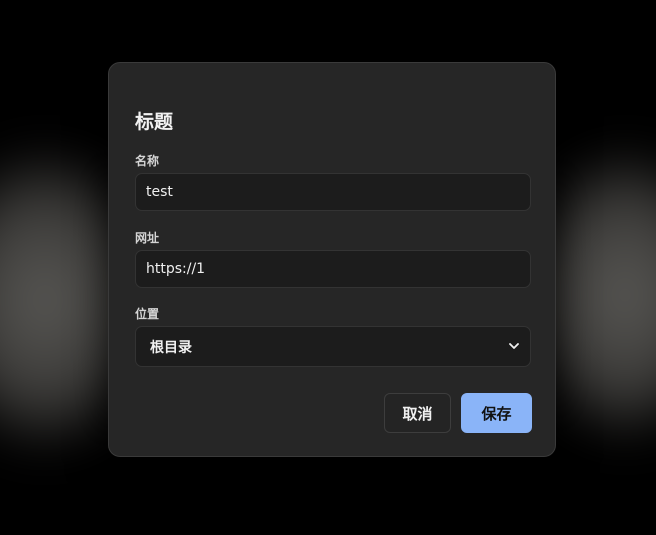  What do you see at coordinates (147, 314) in the screenshot?
I see `location-label: 位置` at bounding box center [147, 314].